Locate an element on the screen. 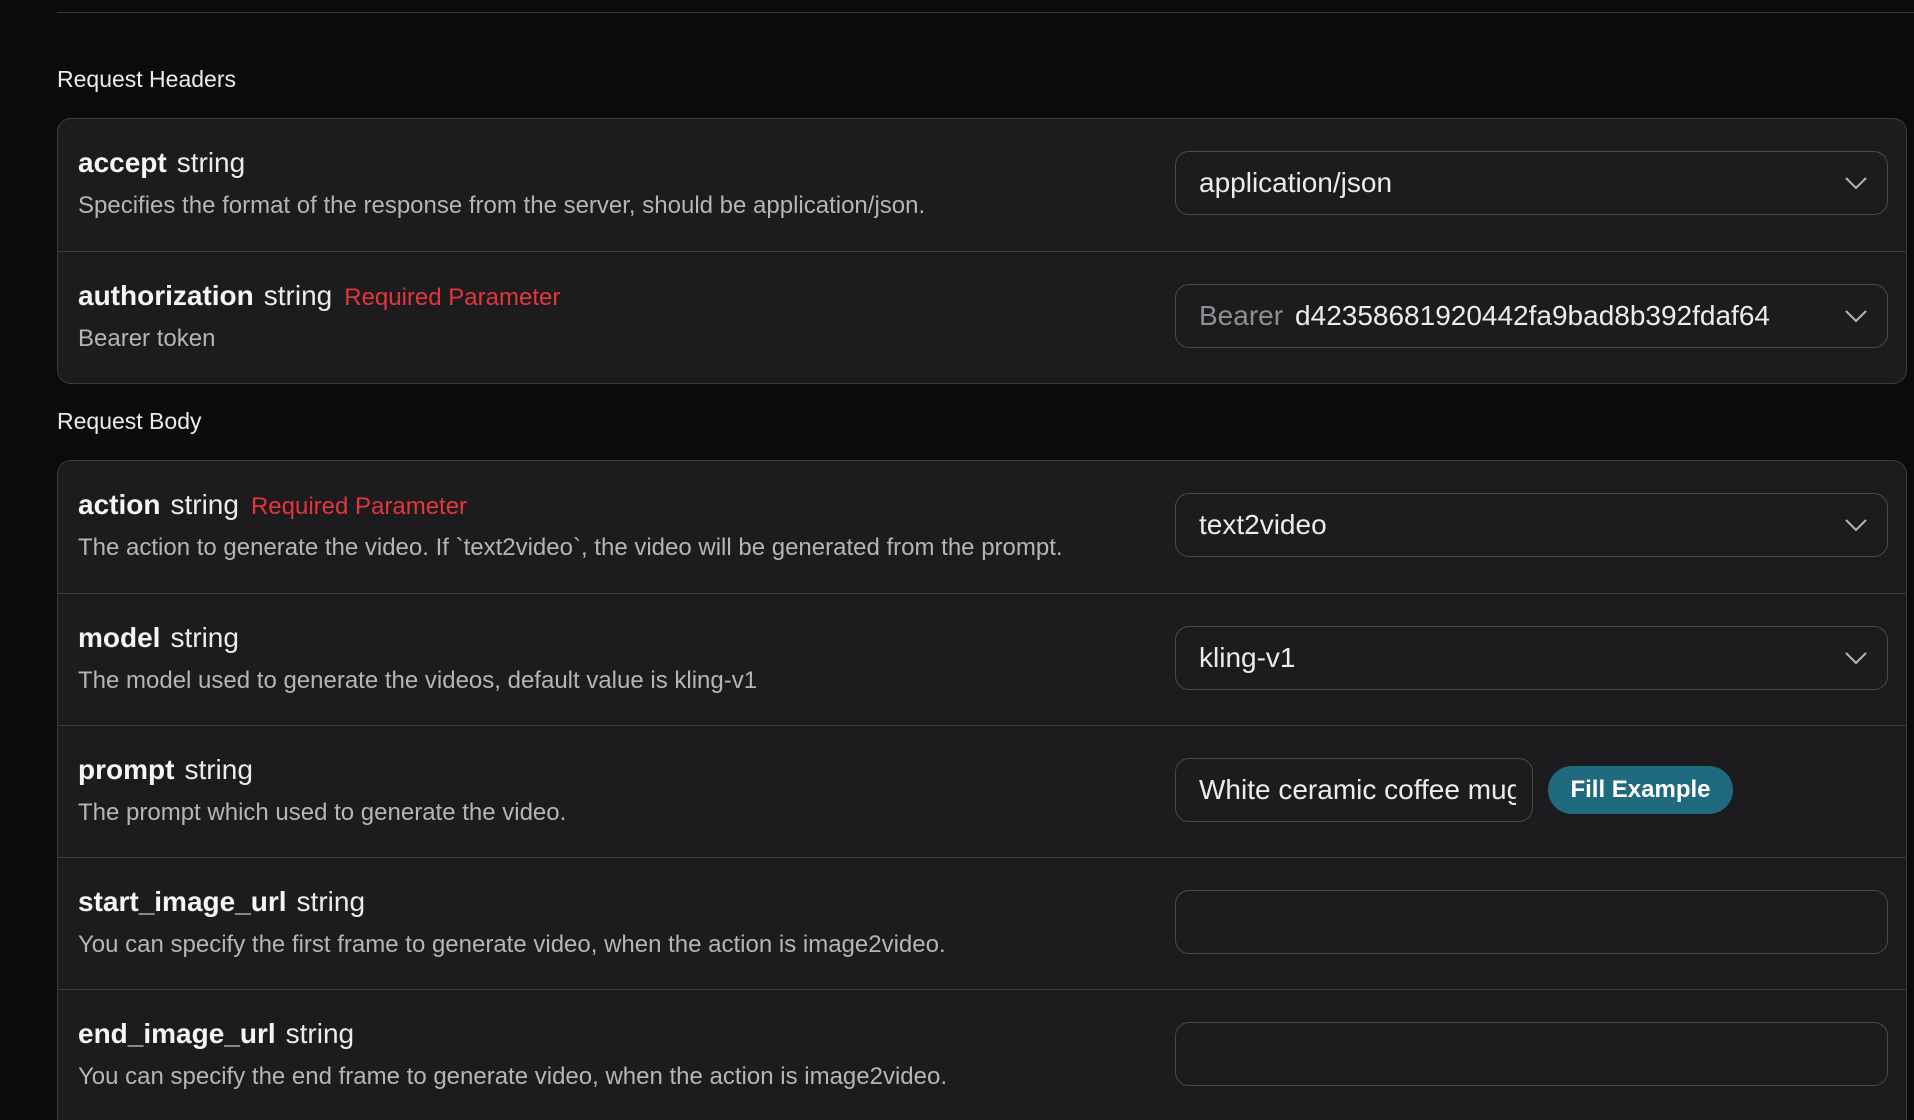 The width and height of the screenshot is (1914, 1120). param-header: end_image_url string is located at coordinates (216, 1034).